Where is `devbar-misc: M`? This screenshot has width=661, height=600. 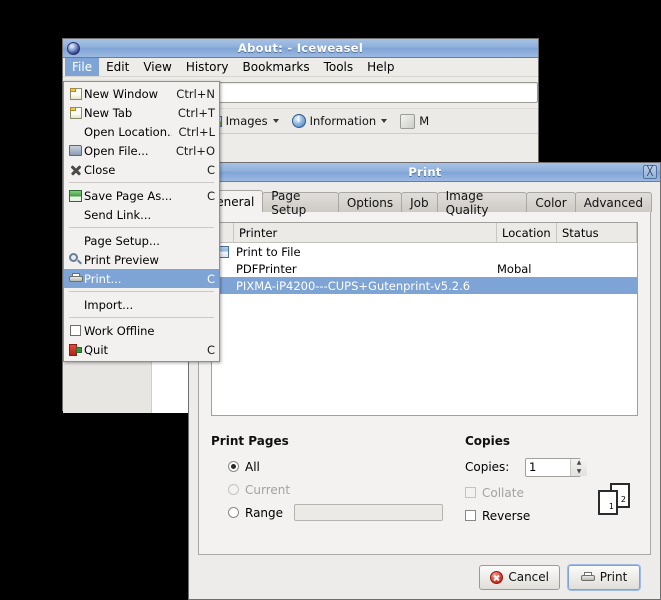
devbar-misc: M is located at coordinates (415, 121).